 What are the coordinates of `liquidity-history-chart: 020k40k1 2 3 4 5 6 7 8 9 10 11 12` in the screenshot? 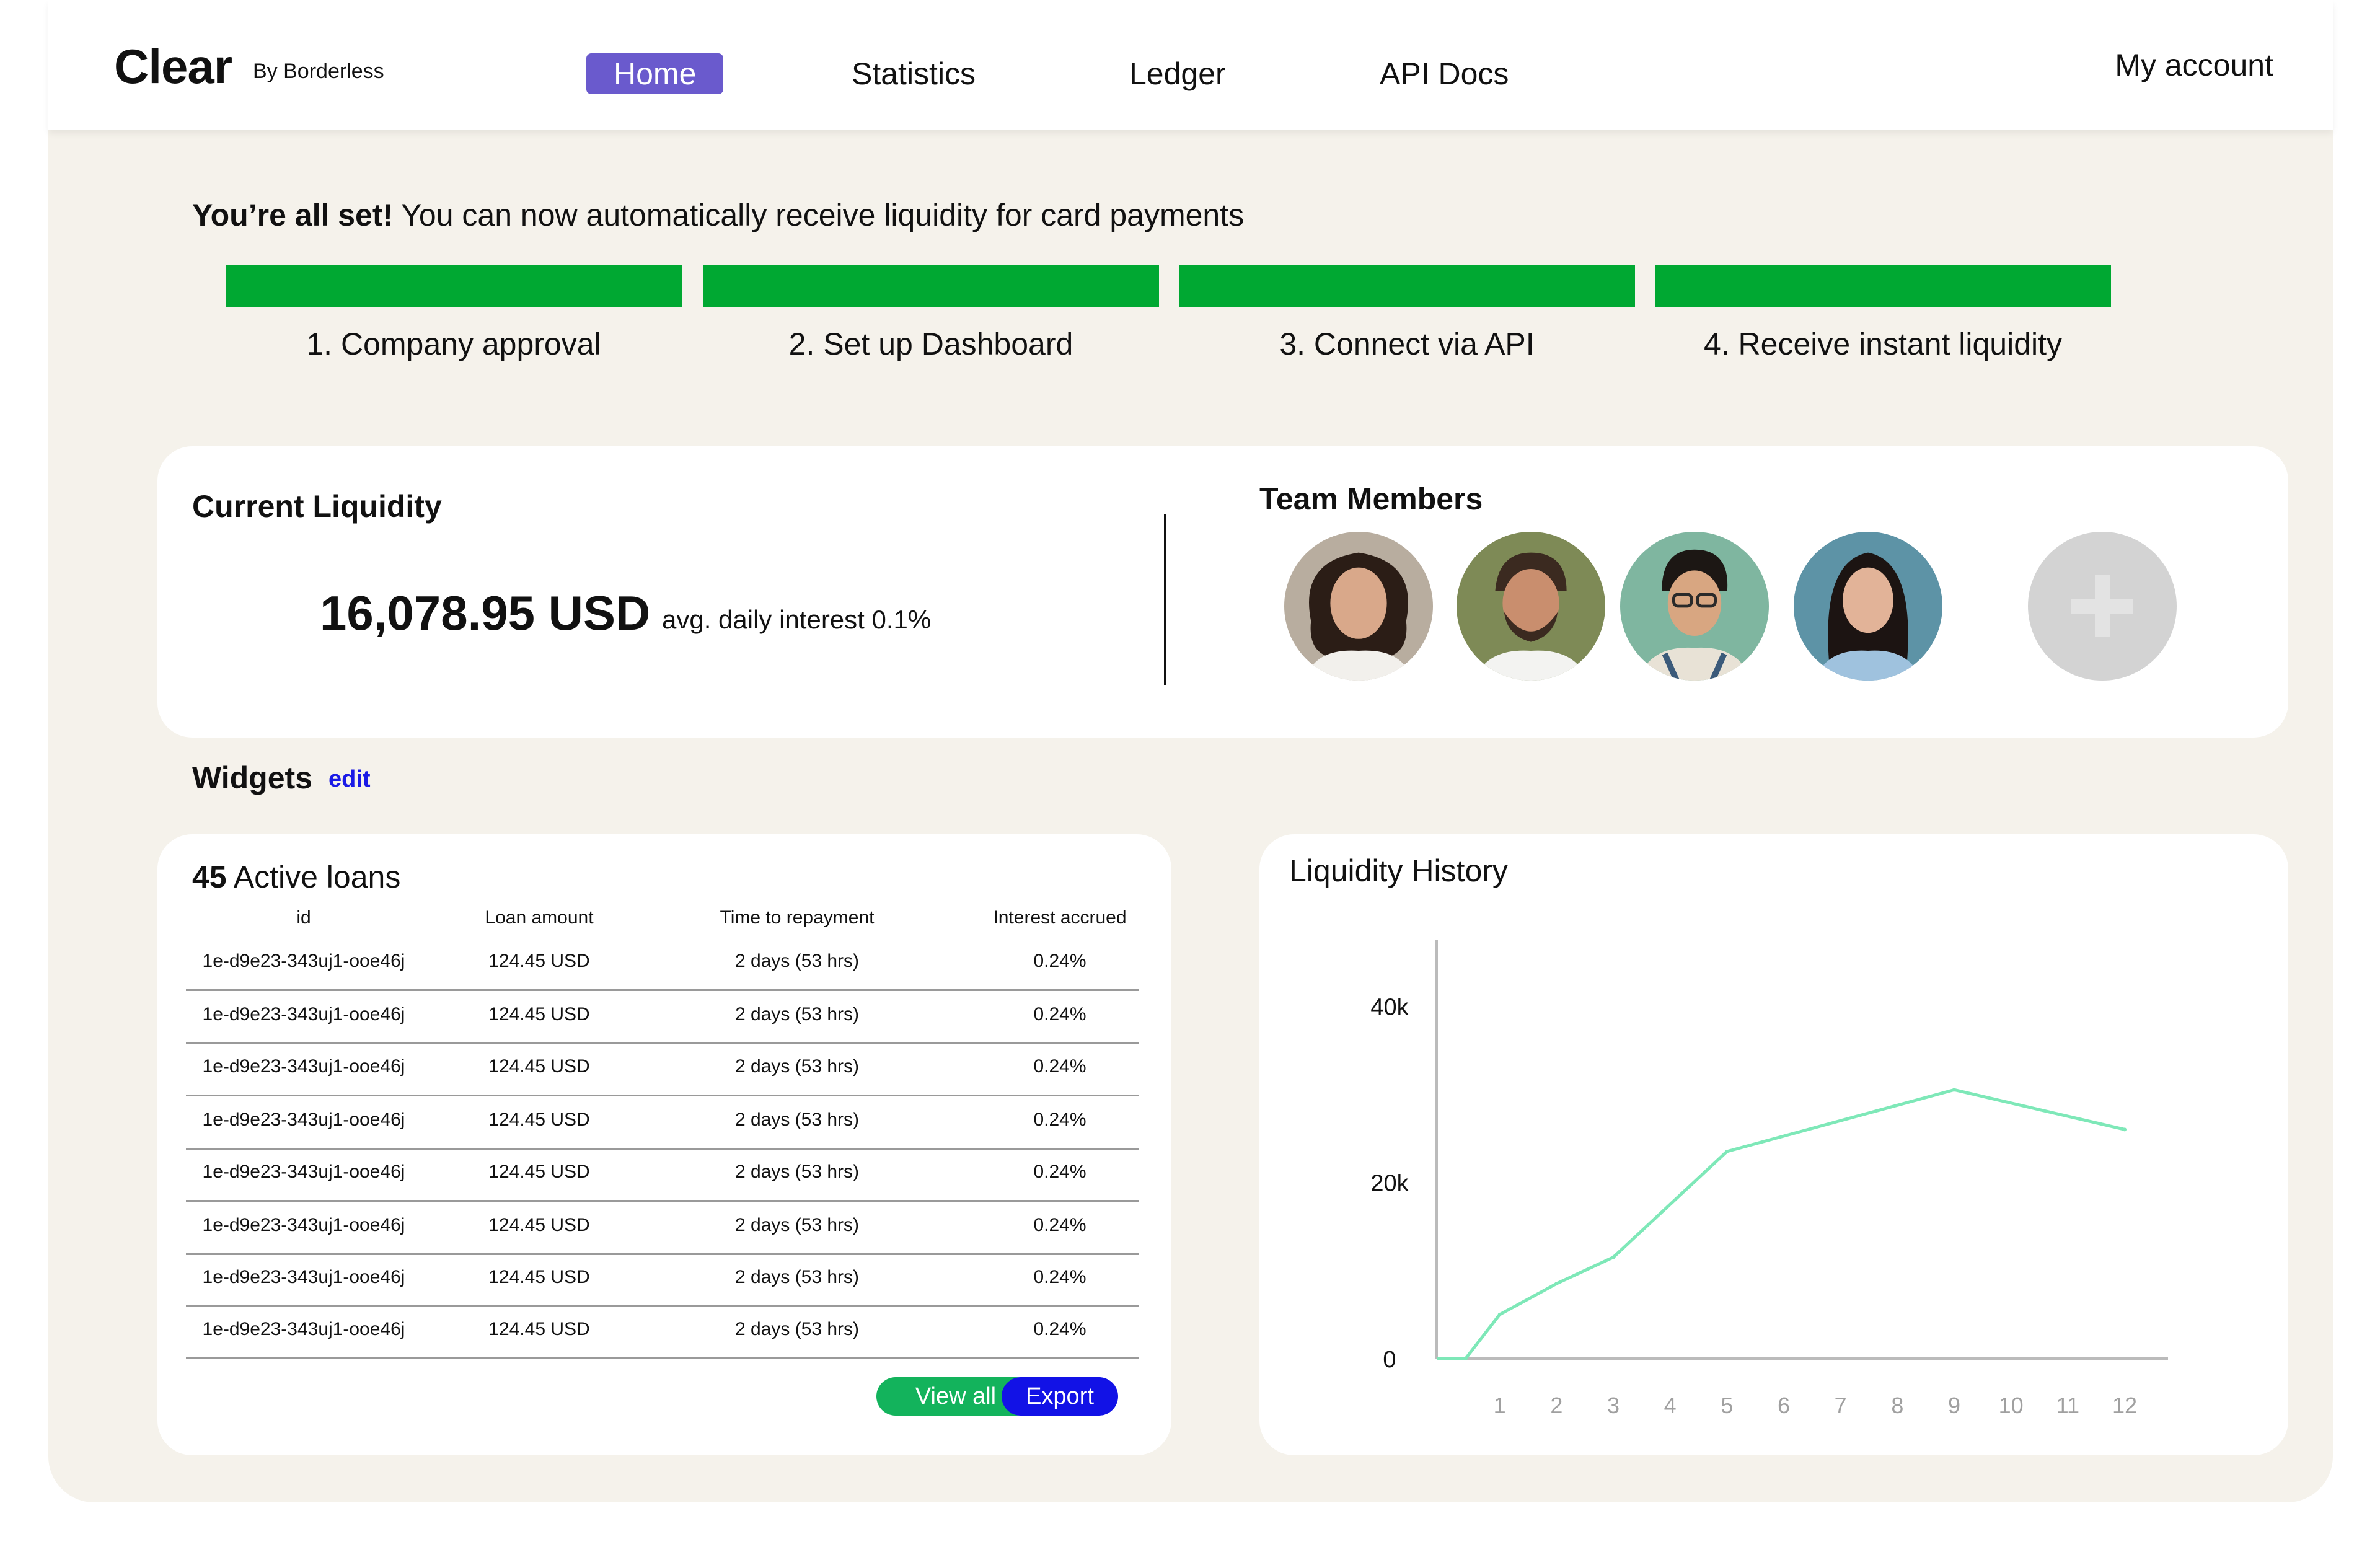 It's located at (1769, 1179).